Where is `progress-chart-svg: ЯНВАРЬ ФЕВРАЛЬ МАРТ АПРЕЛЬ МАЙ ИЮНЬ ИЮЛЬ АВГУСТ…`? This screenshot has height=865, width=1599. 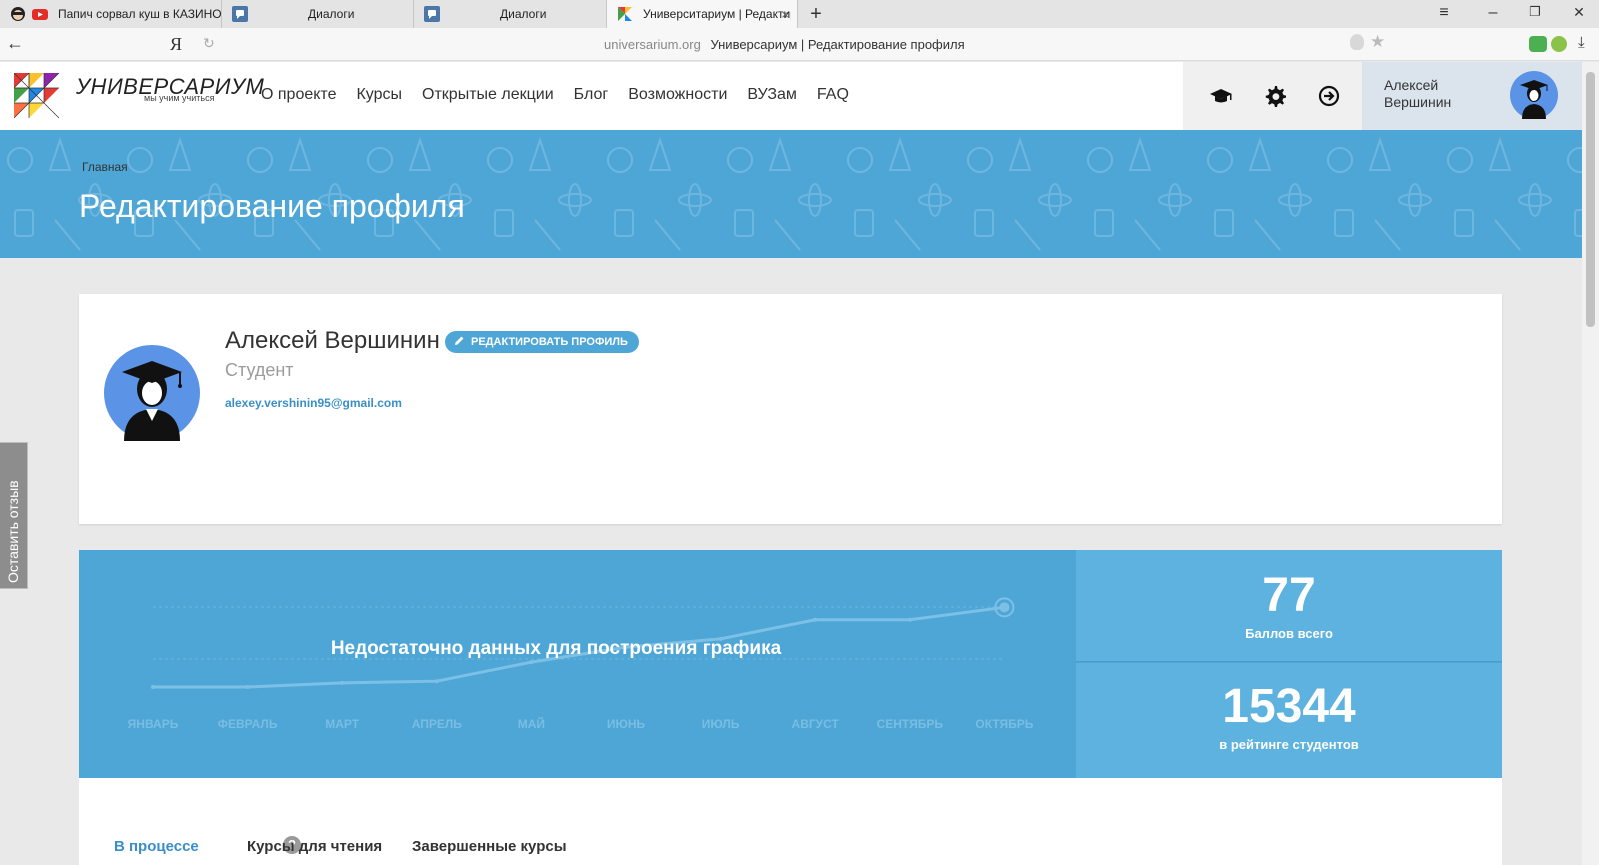
progress-chart-svg: ЯНВАРЬ ФЕВРАЛЬ МАРТ АПРЕЛЬ МАЙ ИЮНЬ ИЮЛЬ АВГУСТ… is located at coordinates (581, 664).